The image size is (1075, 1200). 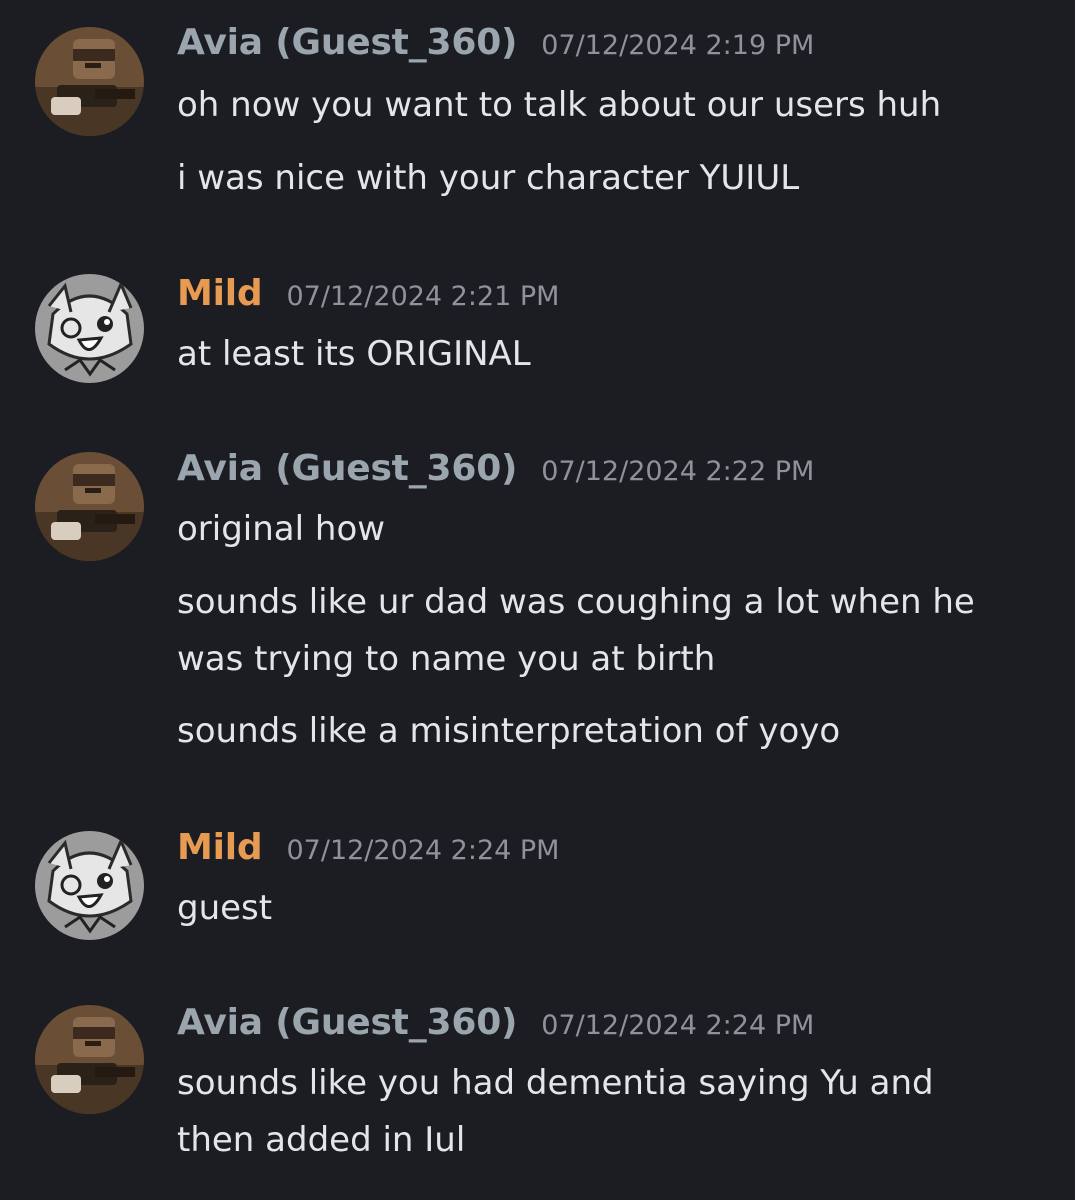 I want to click on message-header: Mild 07/12/2024 2:21 PM, so click(x=368, y=296).